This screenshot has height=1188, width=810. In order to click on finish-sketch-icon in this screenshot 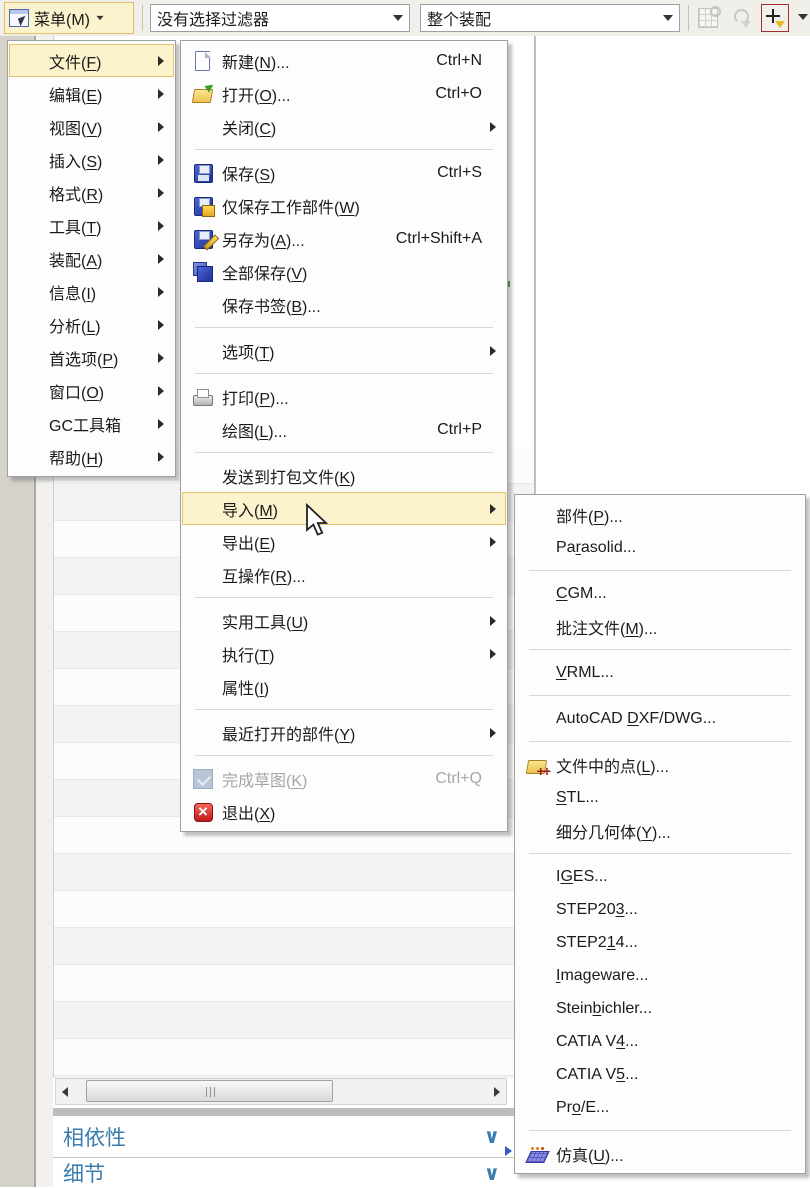, I will do `click(203, 778)`.